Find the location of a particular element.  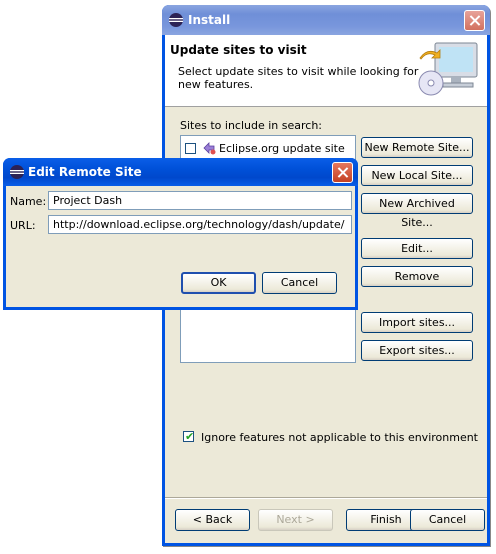

dialog-cancel-button: Cancel is located at coordinates (299, 283).